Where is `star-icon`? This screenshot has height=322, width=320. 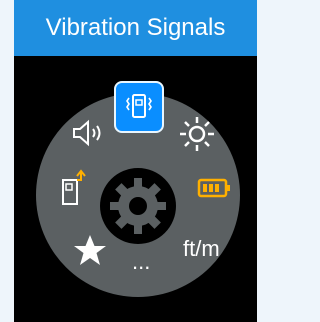 star-icon is located at coordinates (90, 251).